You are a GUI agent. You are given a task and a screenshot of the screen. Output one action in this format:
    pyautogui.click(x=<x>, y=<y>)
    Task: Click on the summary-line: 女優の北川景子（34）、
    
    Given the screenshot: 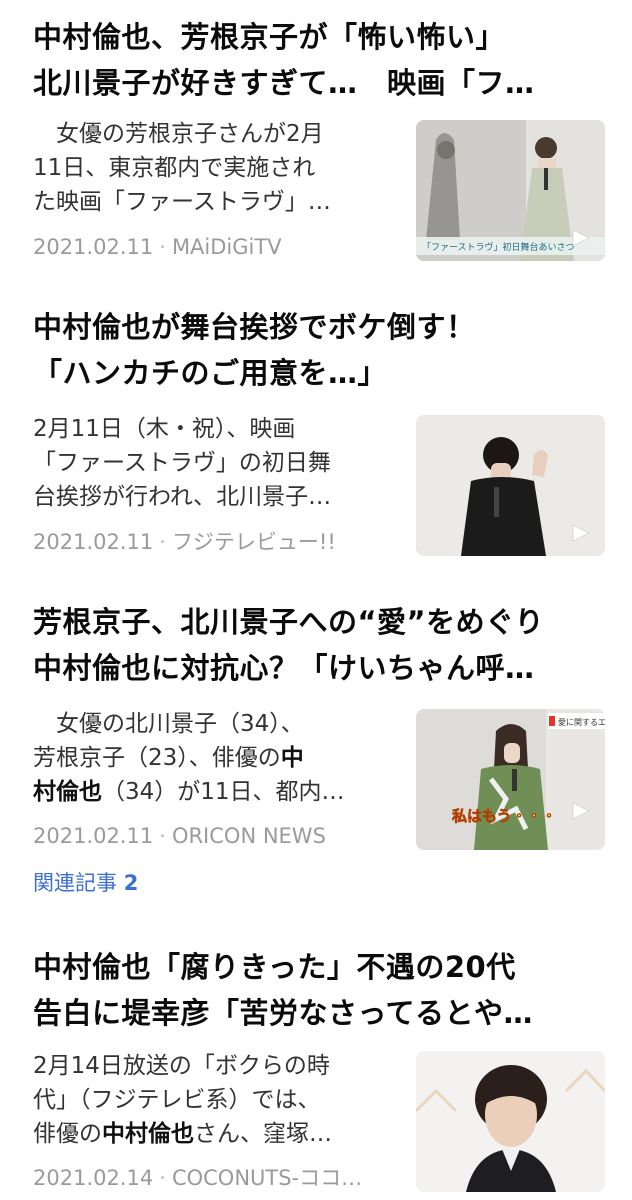 What is the action you would take?
    pyautogui.click(x=214, y=724)
    